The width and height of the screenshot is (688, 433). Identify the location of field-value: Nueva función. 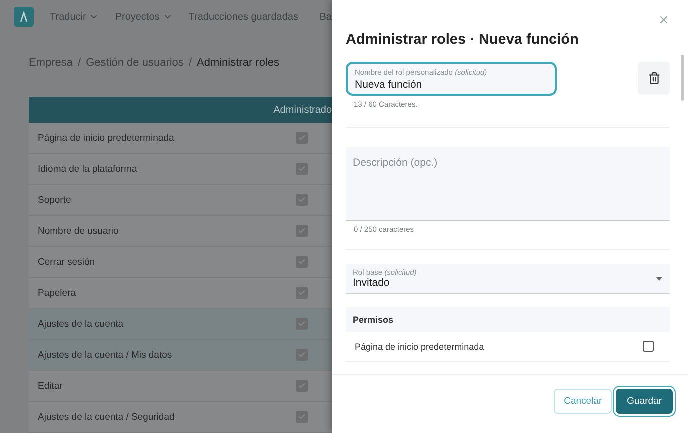
(389, 85).